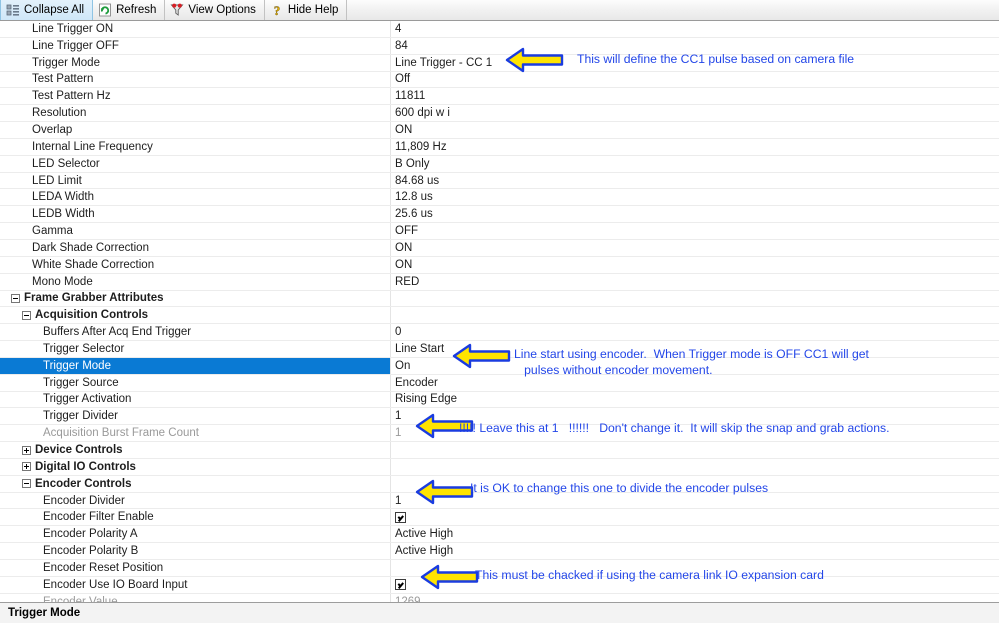 The height and width of the screenshot is (623, 999). I want to click on tree-row: Trigger Source Encoder, so click(499, 383).